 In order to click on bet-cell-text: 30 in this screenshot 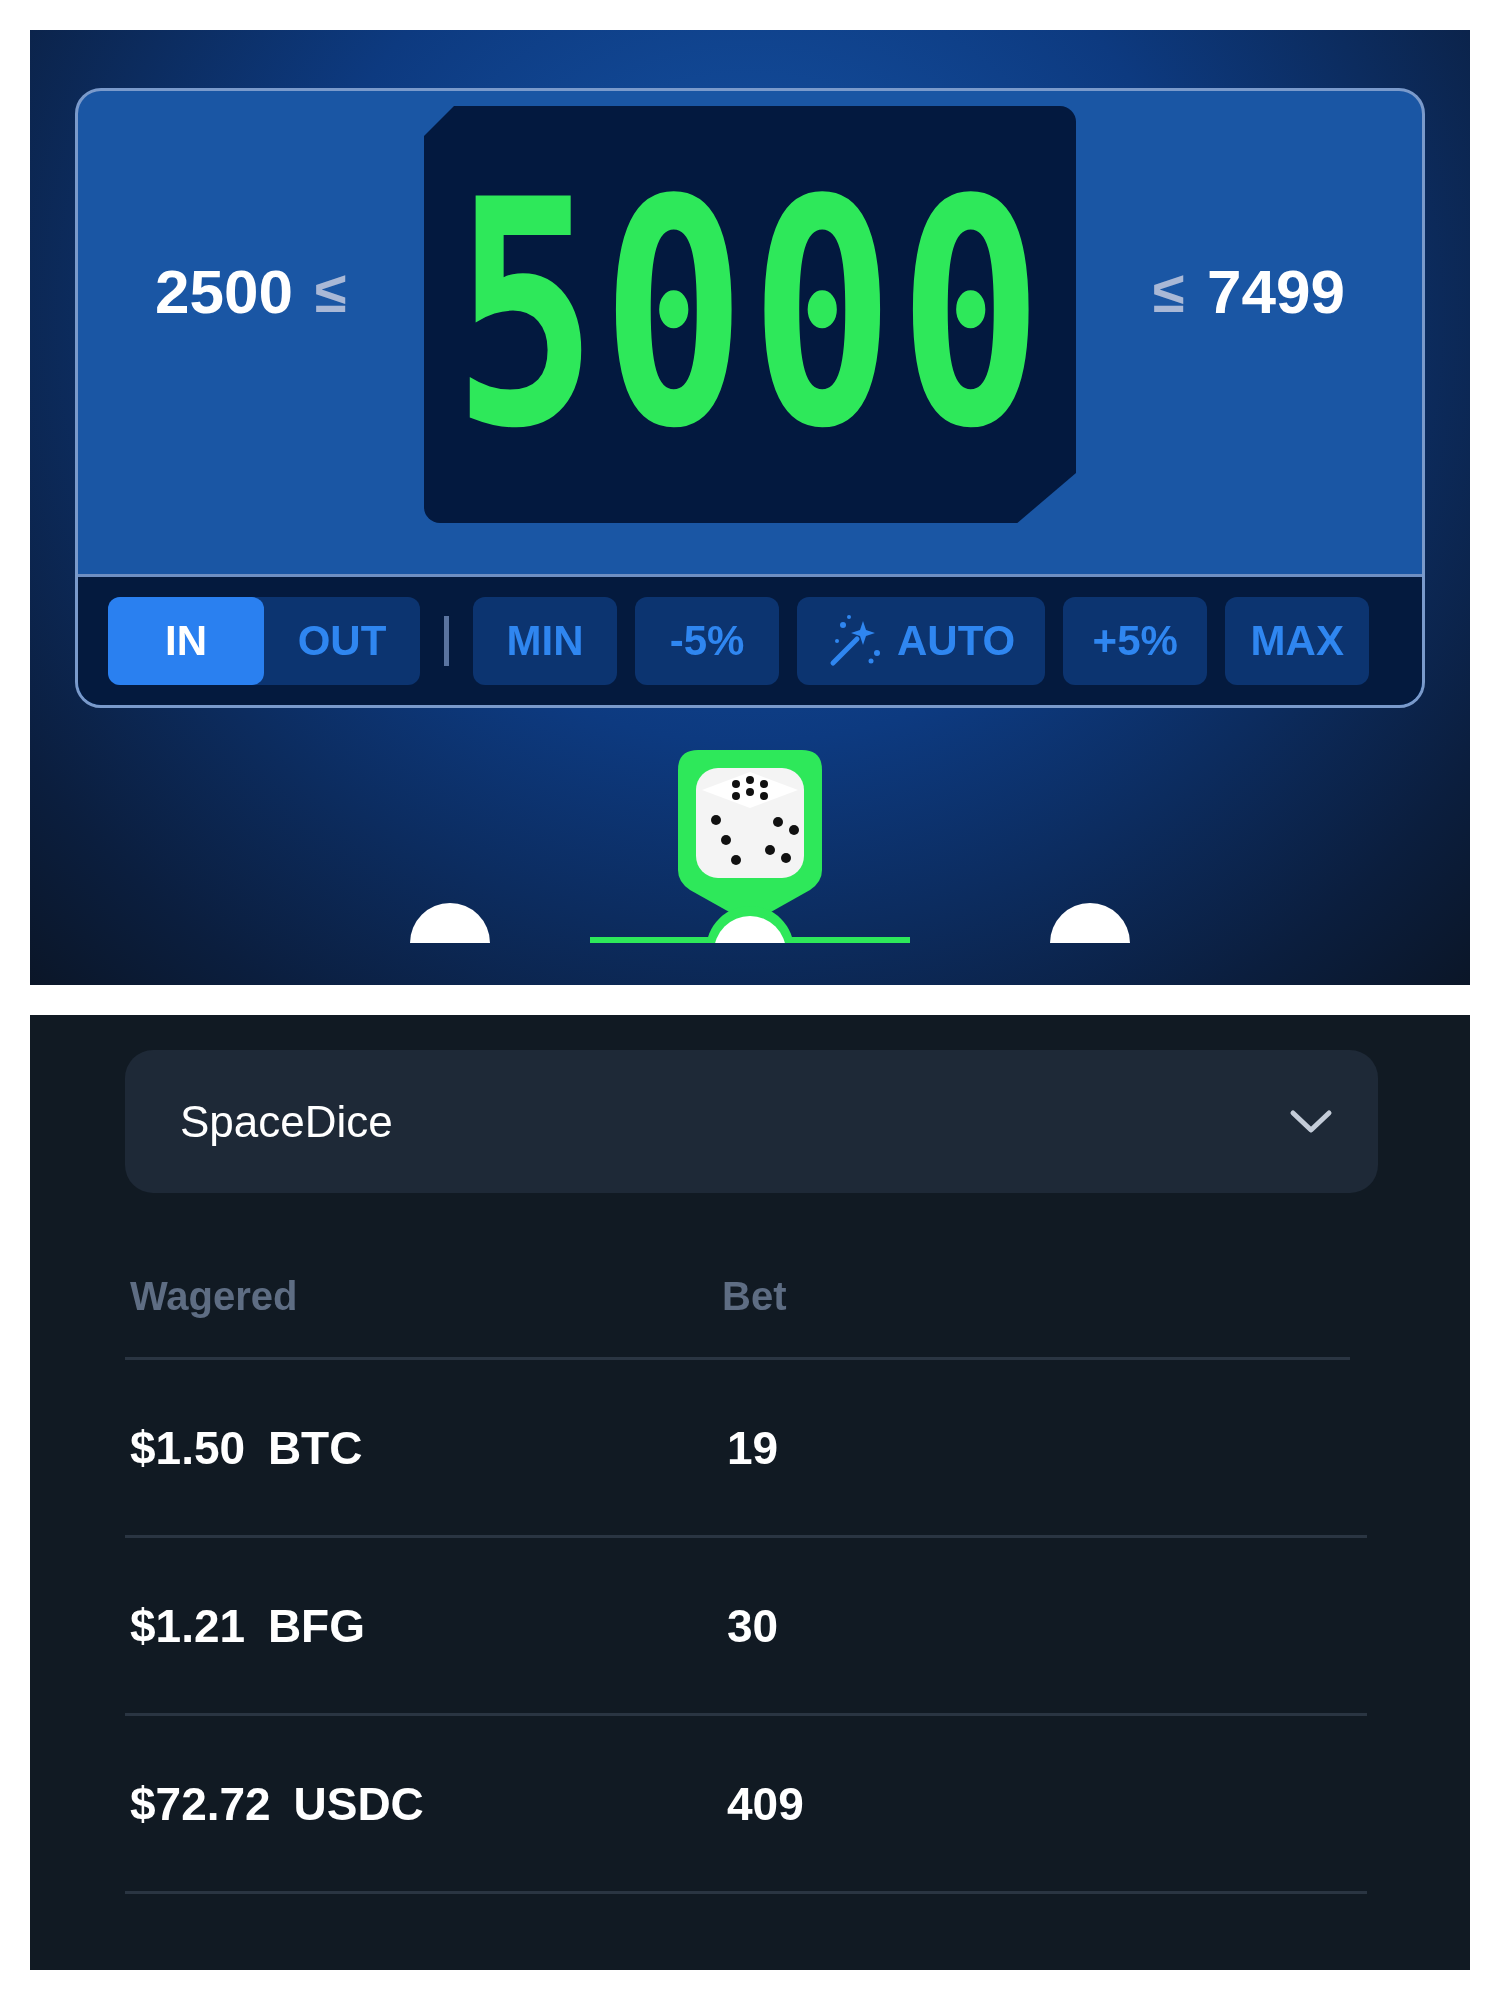, I will do `click(753, 1625)`.